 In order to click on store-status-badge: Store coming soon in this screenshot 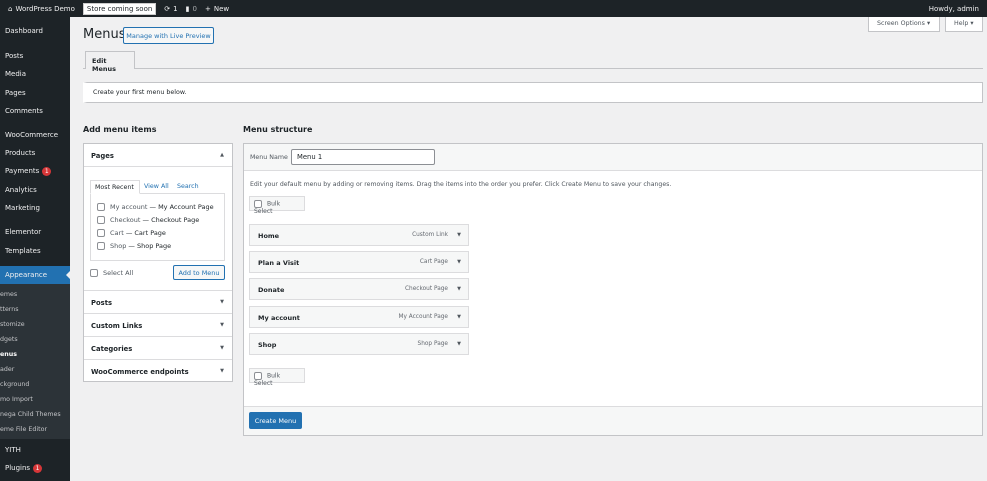, I will do `click(119, 8)`.